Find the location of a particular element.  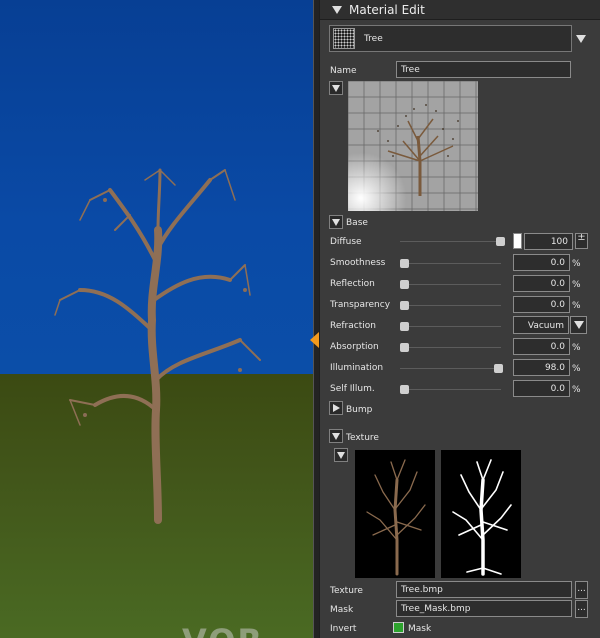

self-illum-slider-thumb is located at coordinates (404, 389).